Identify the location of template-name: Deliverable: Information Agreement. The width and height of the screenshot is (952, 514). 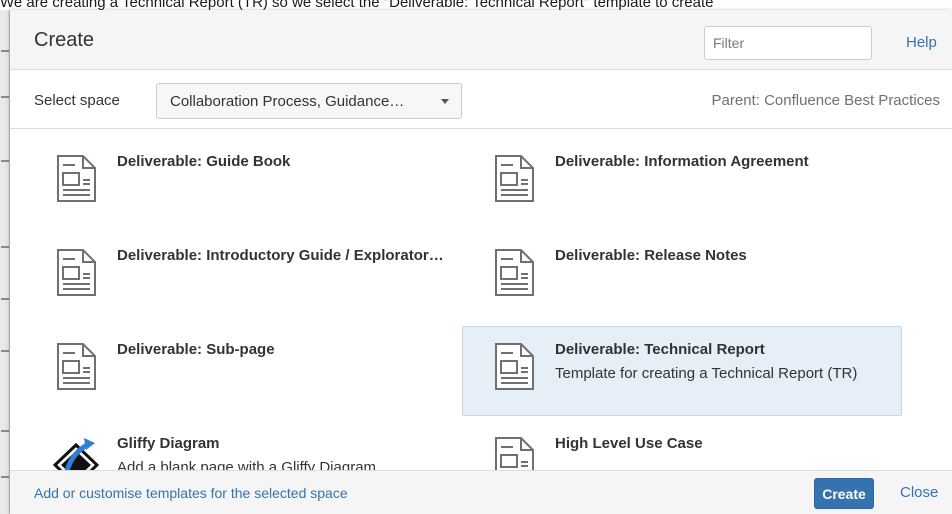
(682, 161).